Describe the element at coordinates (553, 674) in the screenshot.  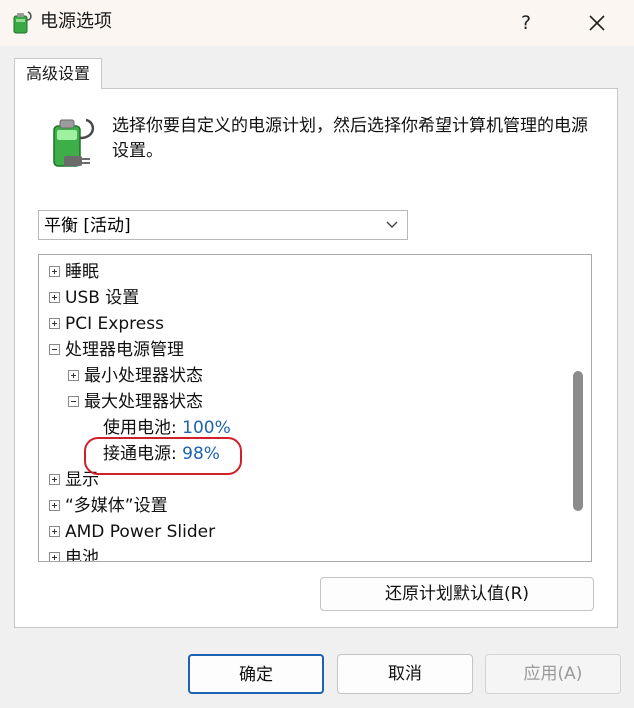
I see `apply-button: 应用(A)` at that location.